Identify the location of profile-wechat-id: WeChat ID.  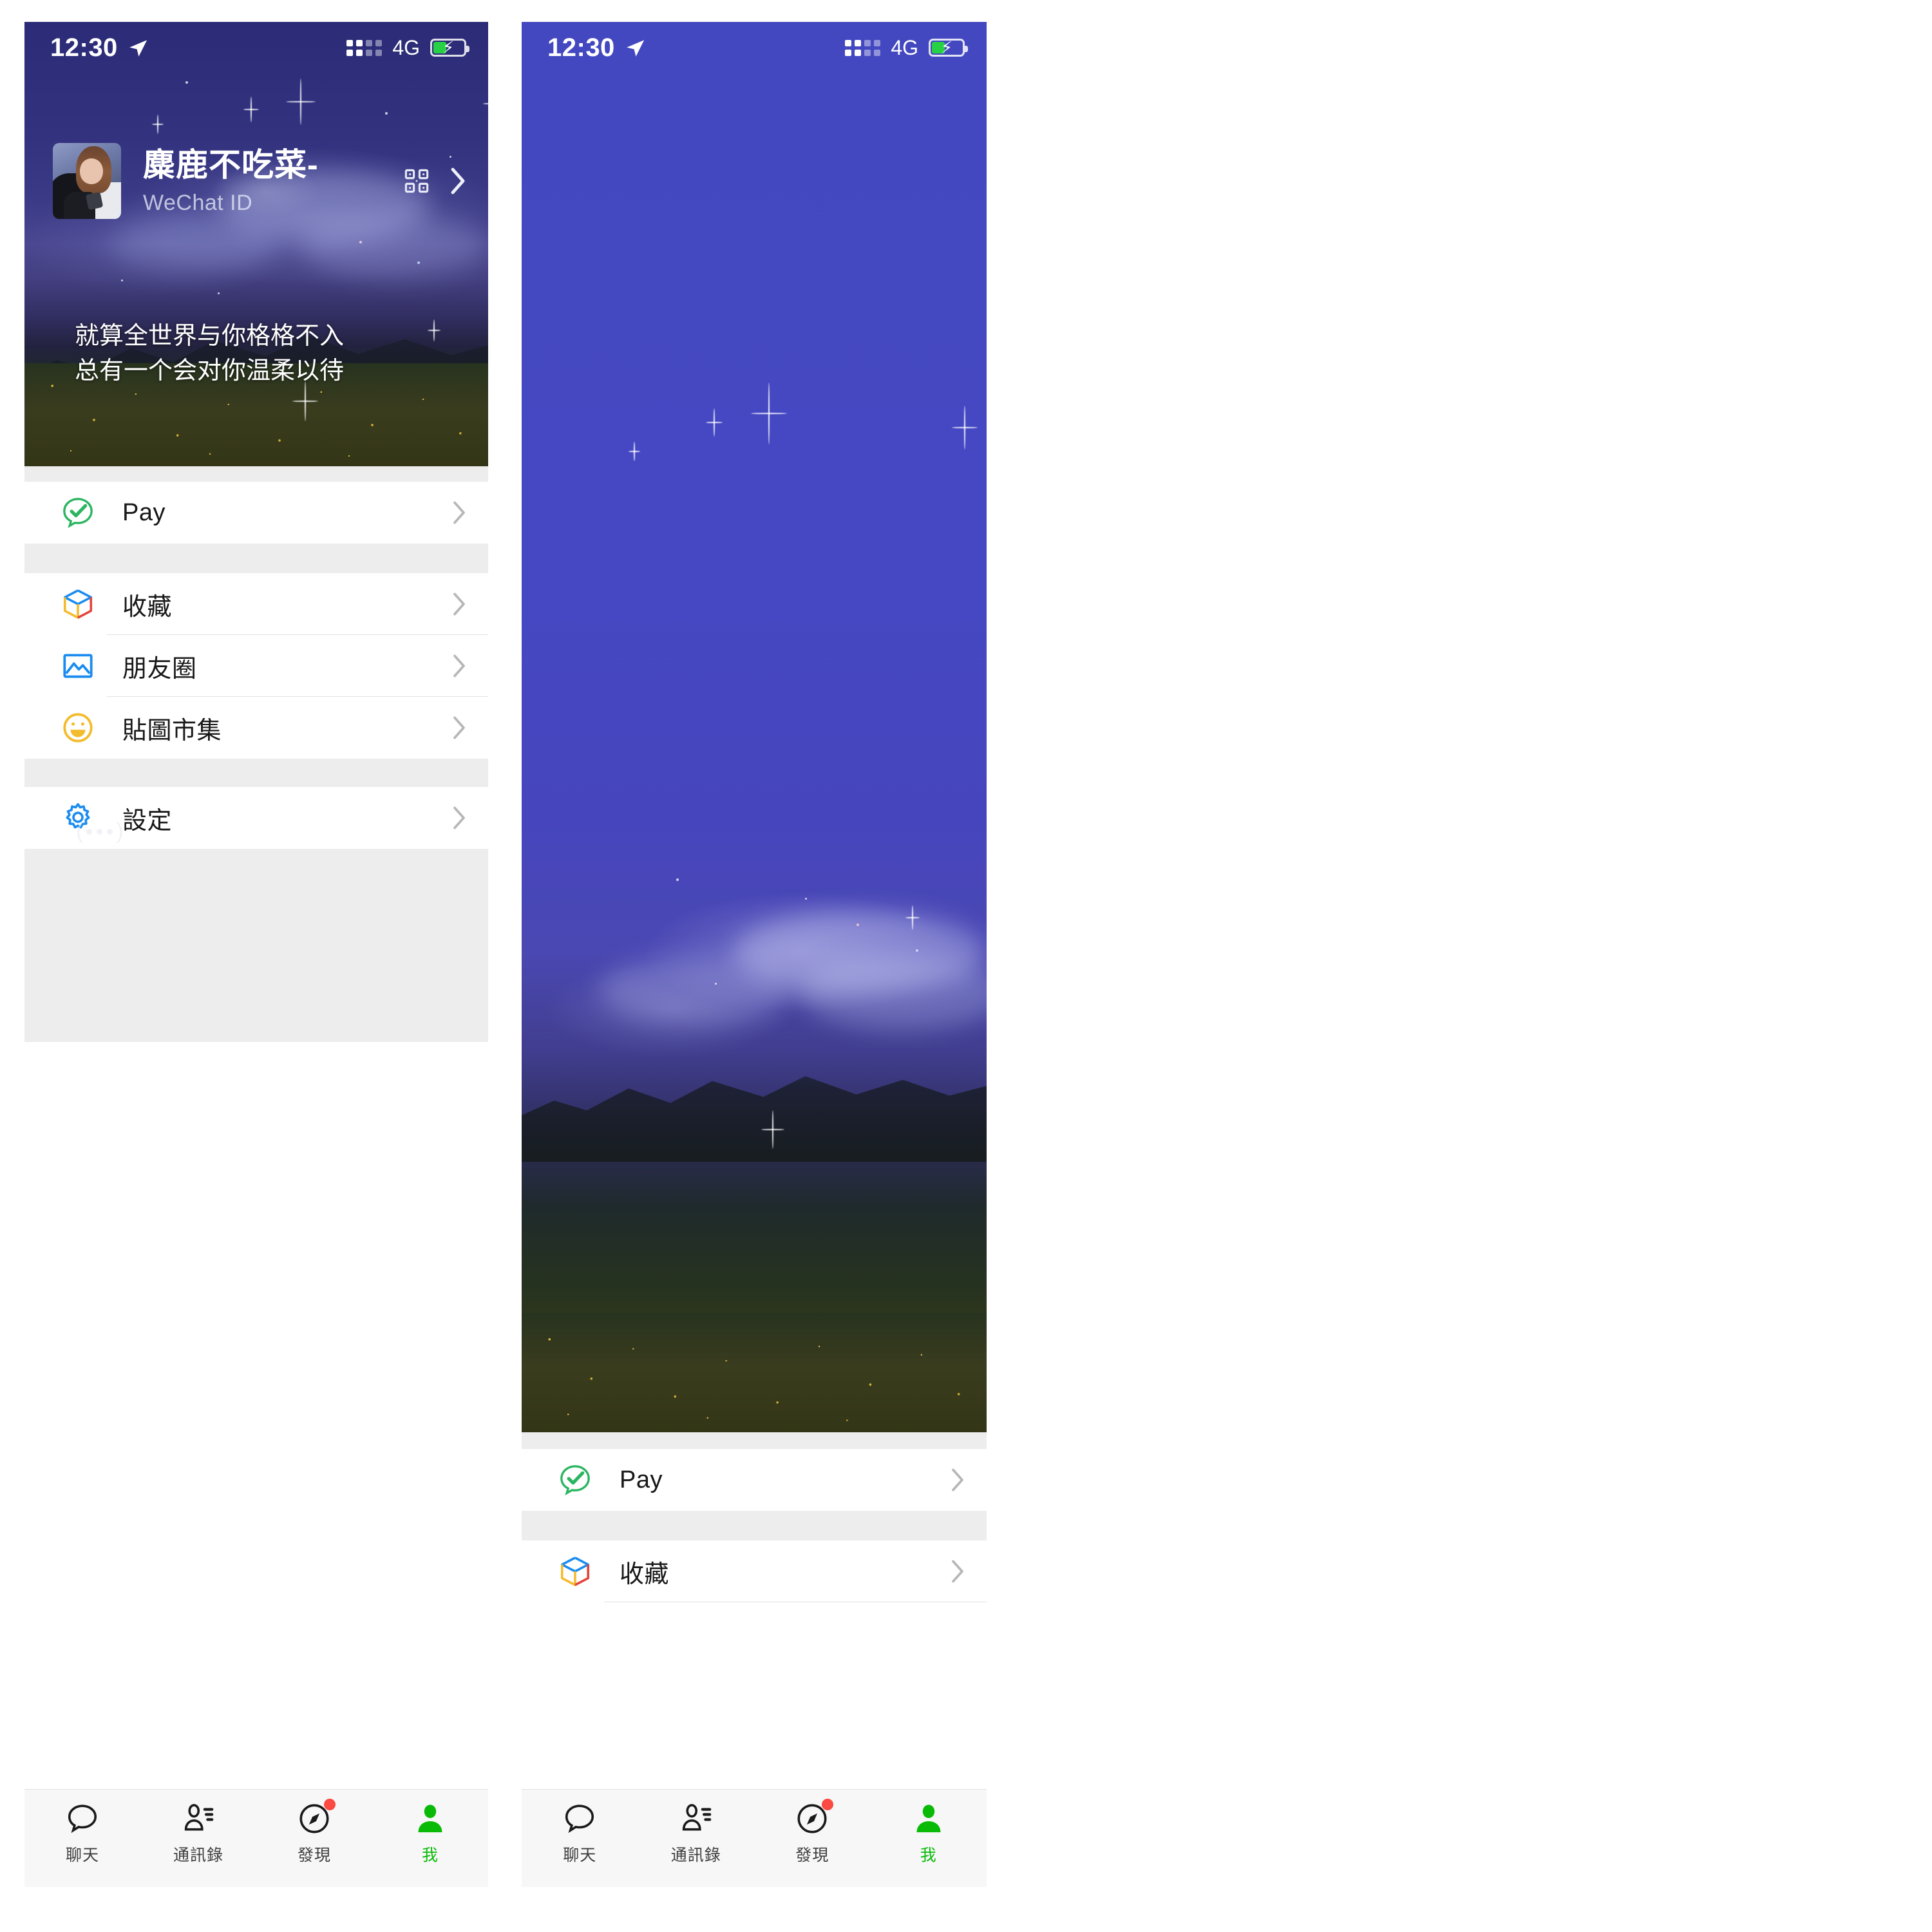
(198, 203).